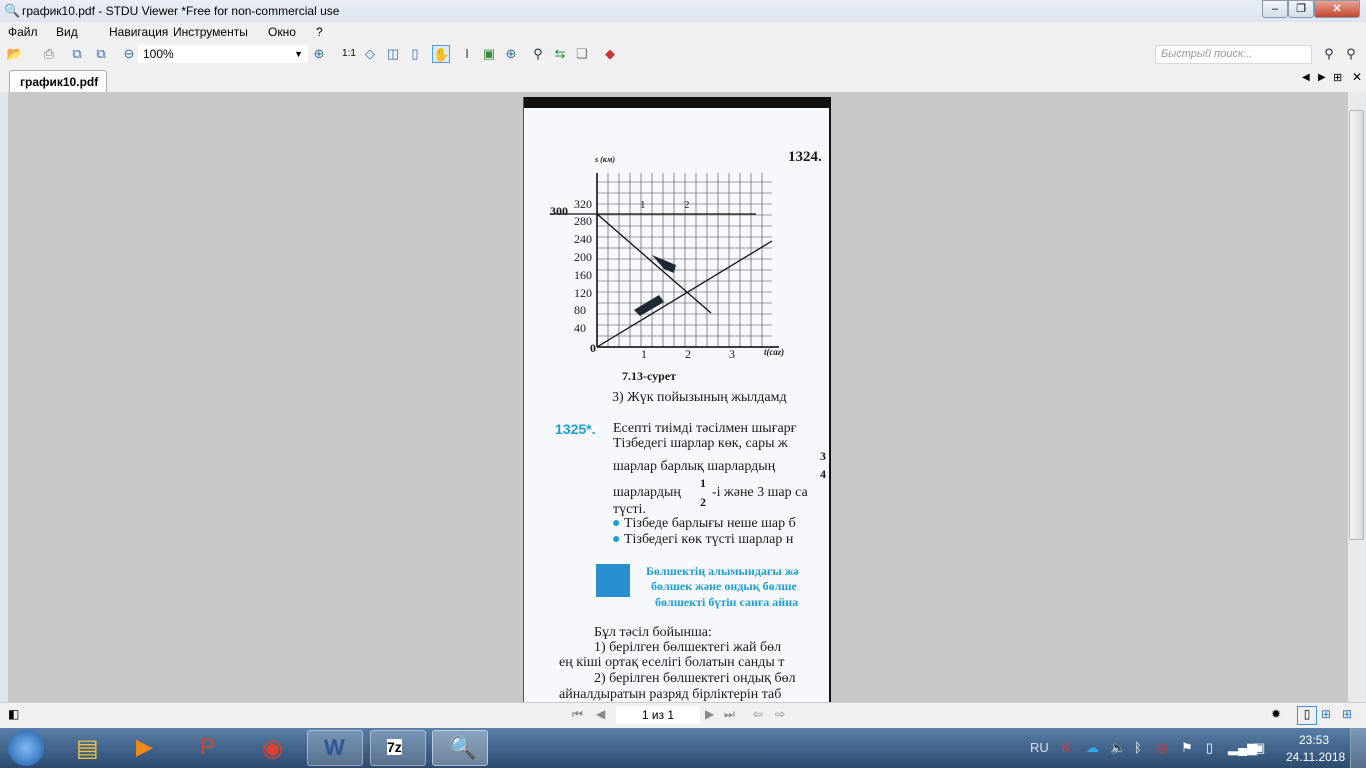  What do you see at coordinates (212, 748) in the screenshot?
I see `powerpoint-icon: P` at bounding box center [212, 748].